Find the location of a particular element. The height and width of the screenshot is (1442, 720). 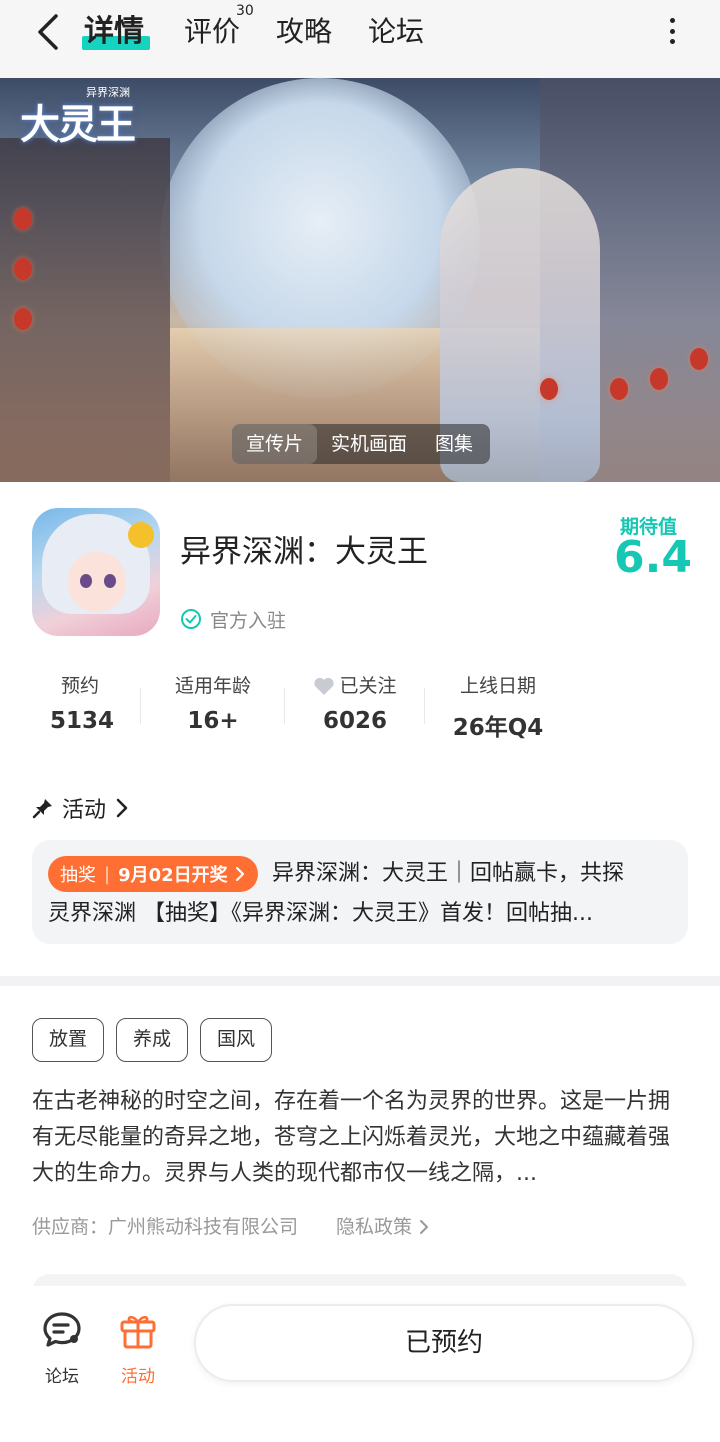

forum-label: 论坛 is located at coordinates (62, 1377).